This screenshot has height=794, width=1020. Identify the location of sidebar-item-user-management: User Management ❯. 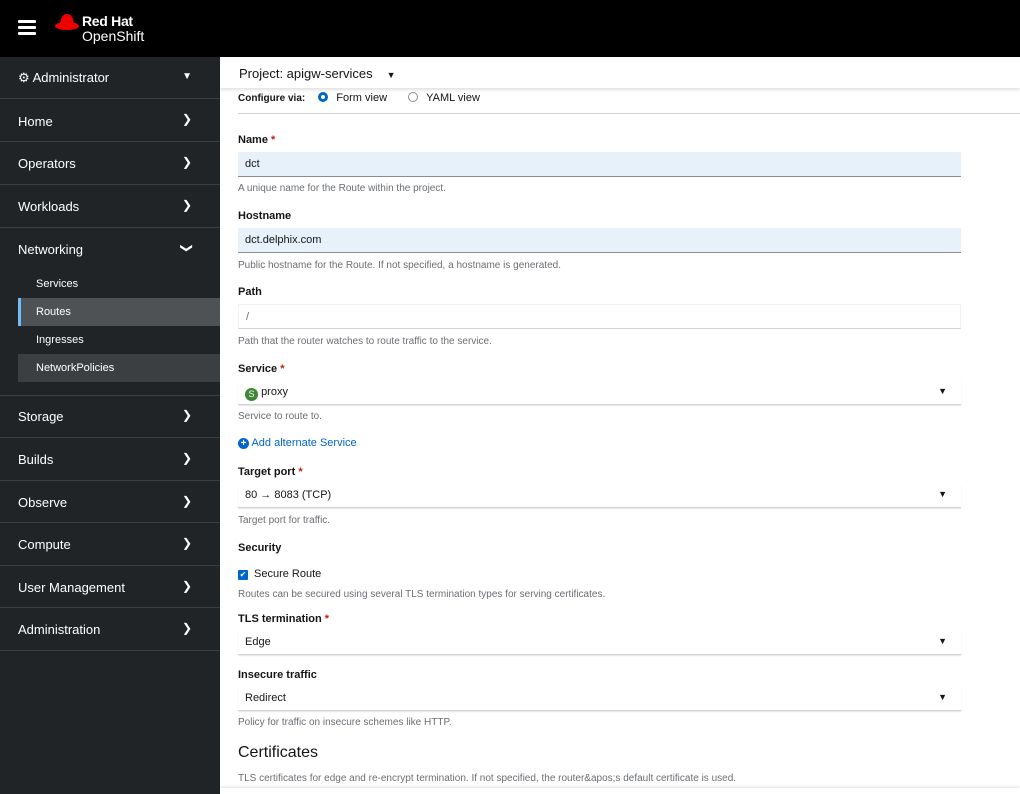
(110, 587).